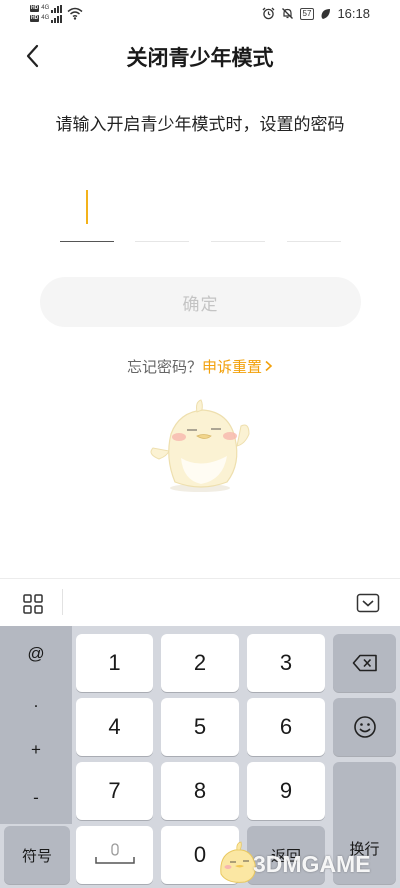  What do you see at coordinates (286, 727) in the screenshot?
I see `key-6: 6` at bounding box center [286, 727].